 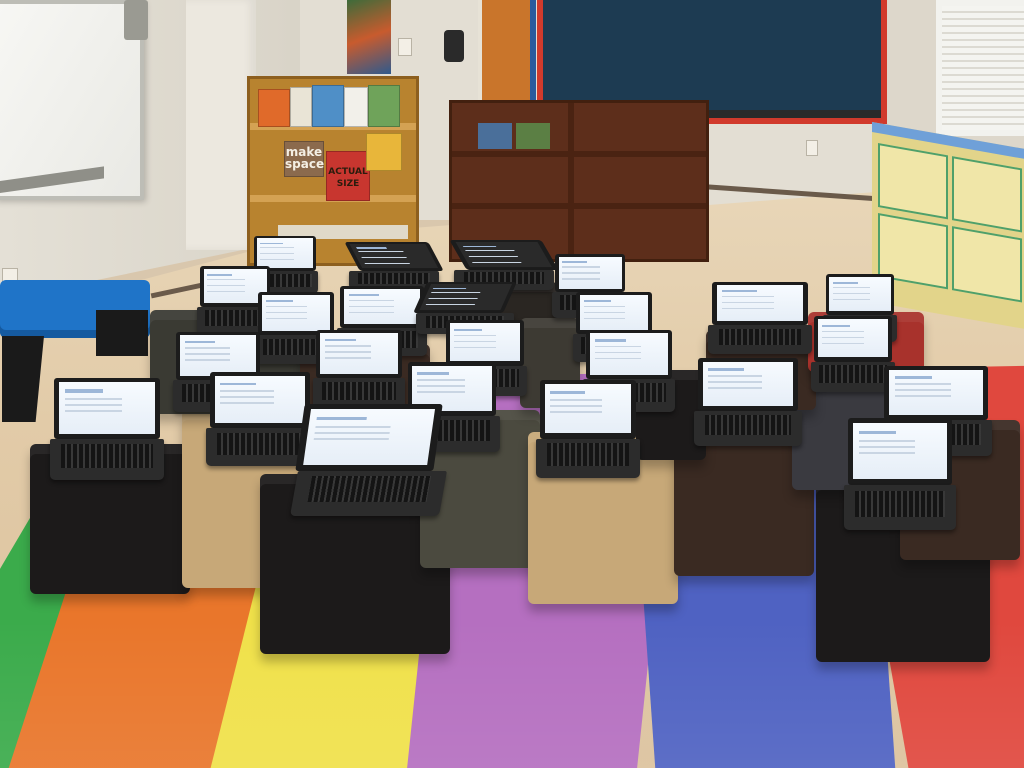 What do you see at coordinates (221, 125) in the screenshot?
I see `wall-pillar` at bounding box center [221, 125].